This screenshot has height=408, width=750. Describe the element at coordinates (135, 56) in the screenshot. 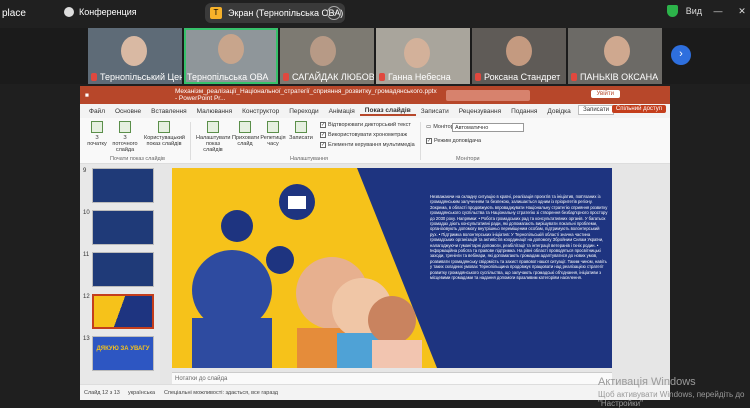

I see `participant-tile: Тернопільський Цен` at that location.